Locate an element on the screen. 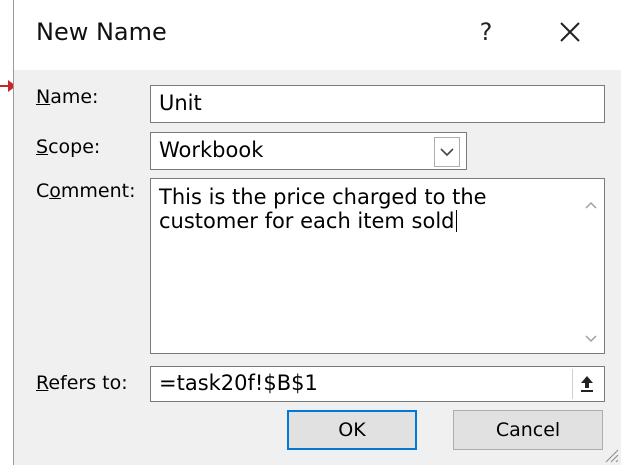 The image size is (621, 465). cancel-button: Cancel is located at coordinates (528, 430).